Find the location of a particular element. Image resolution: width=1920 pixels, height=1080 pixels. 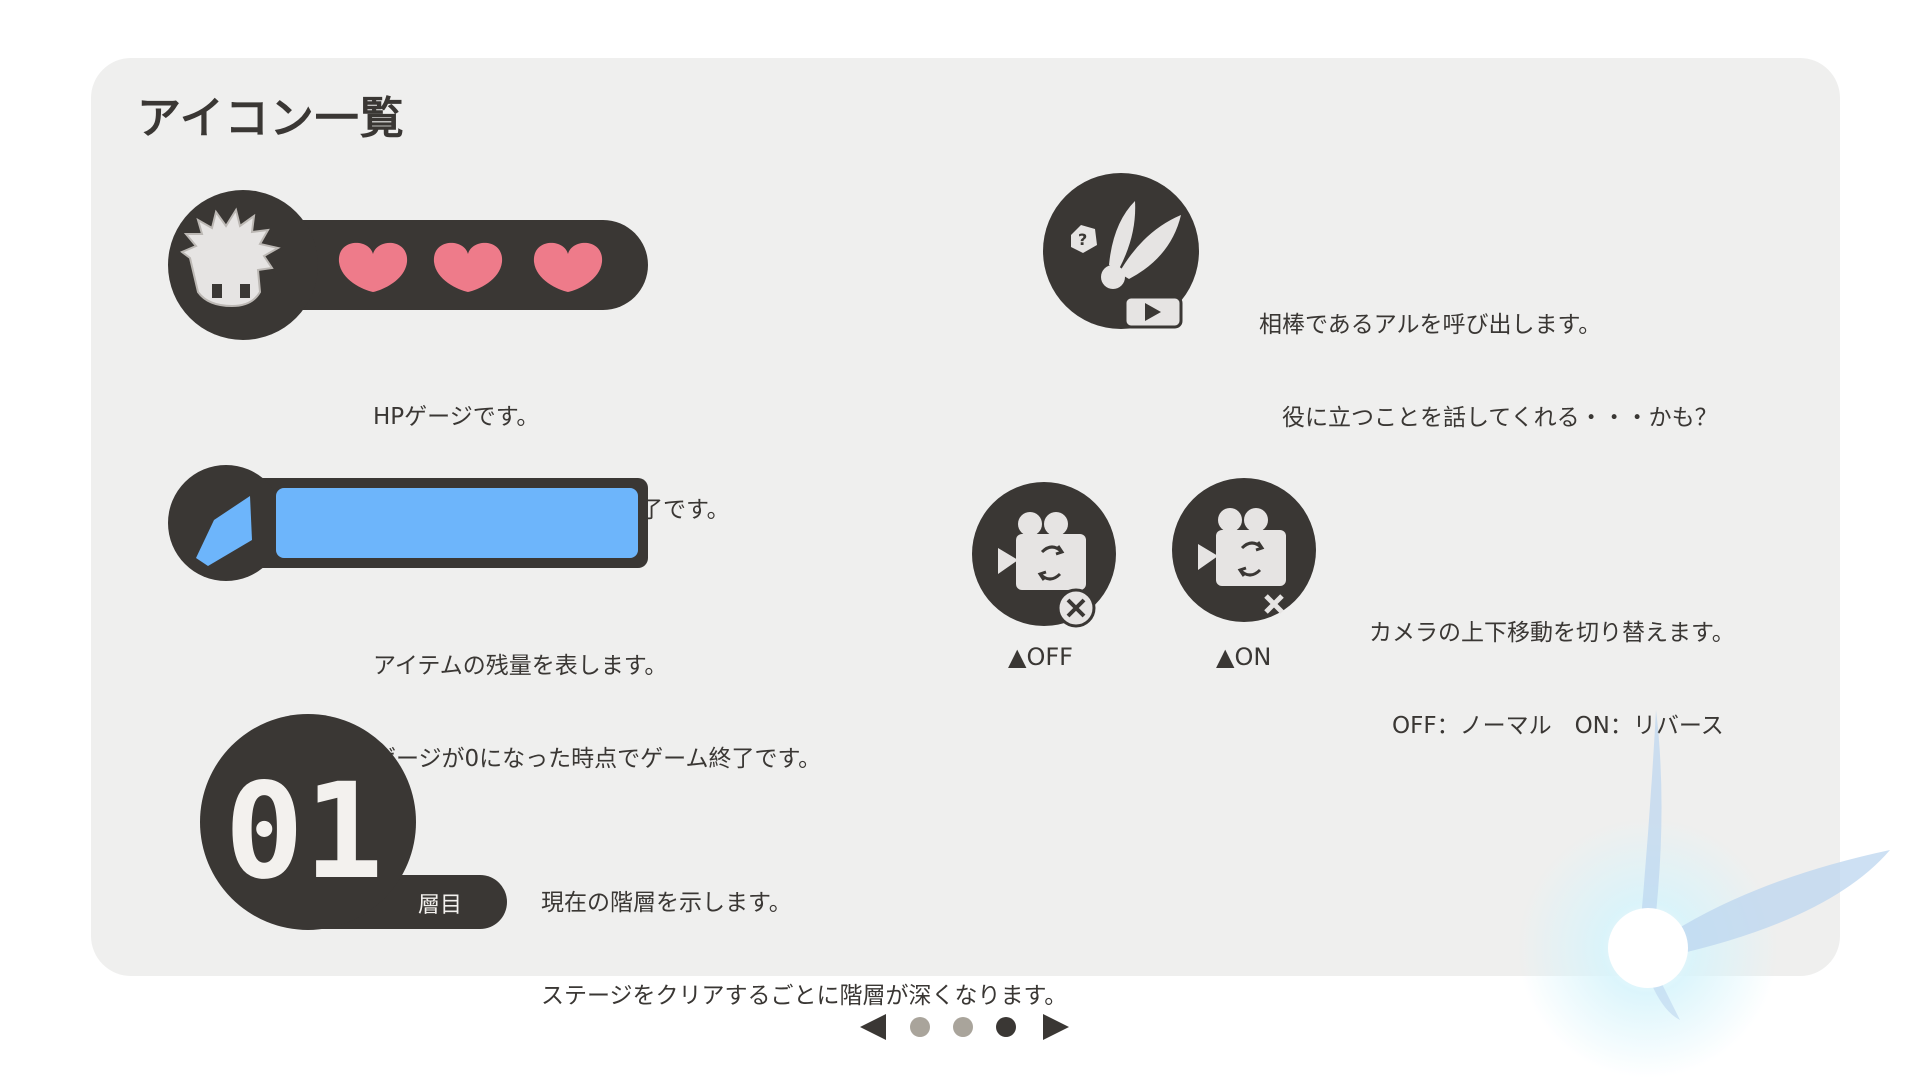

floor-unit: 層目 is located at coordinates (440, 905).